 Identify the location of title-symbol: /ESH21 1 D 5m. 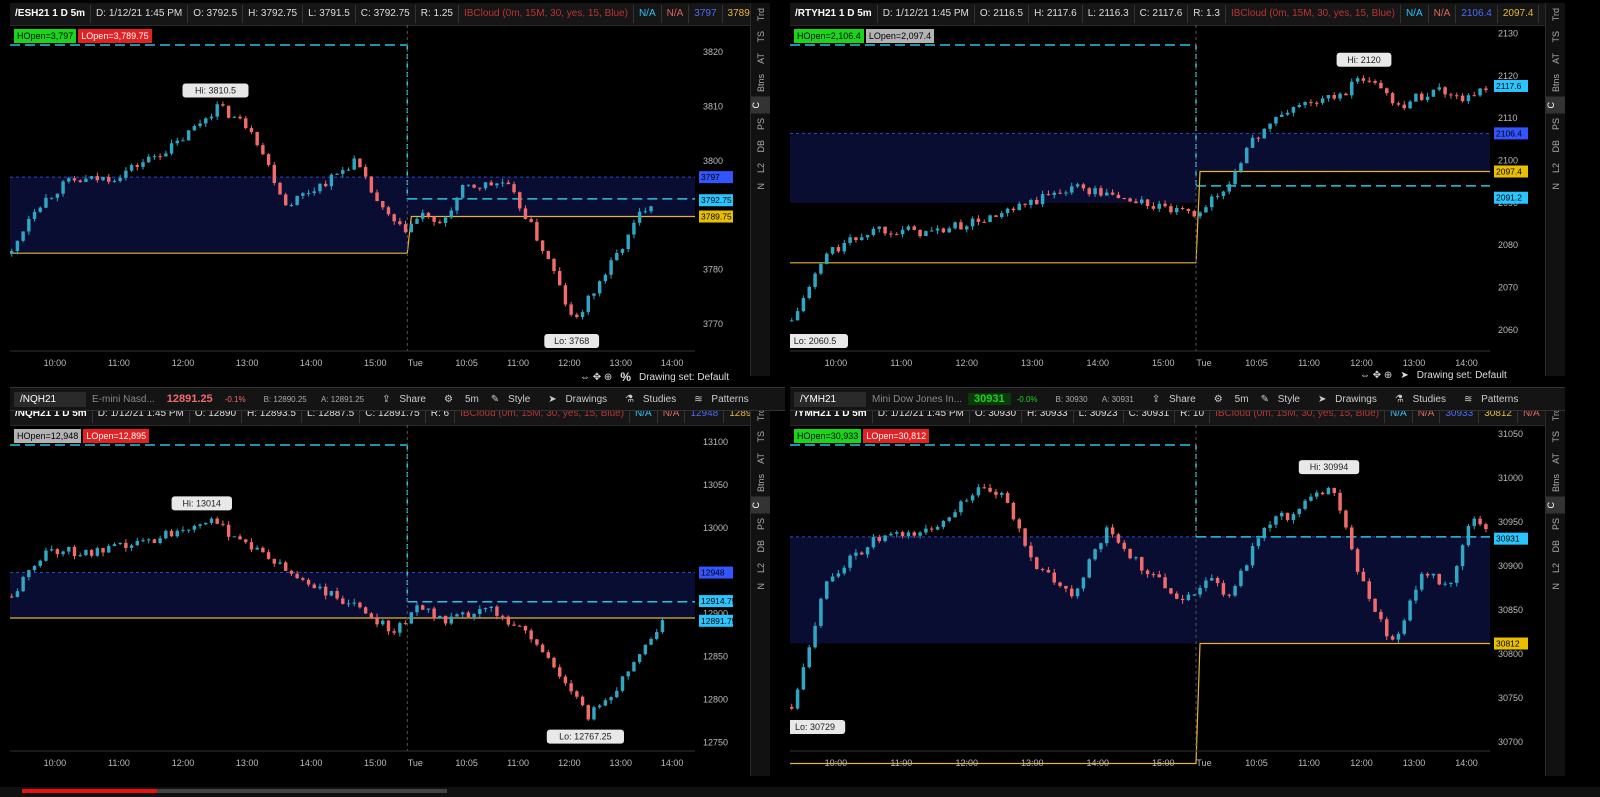
(51, 14).